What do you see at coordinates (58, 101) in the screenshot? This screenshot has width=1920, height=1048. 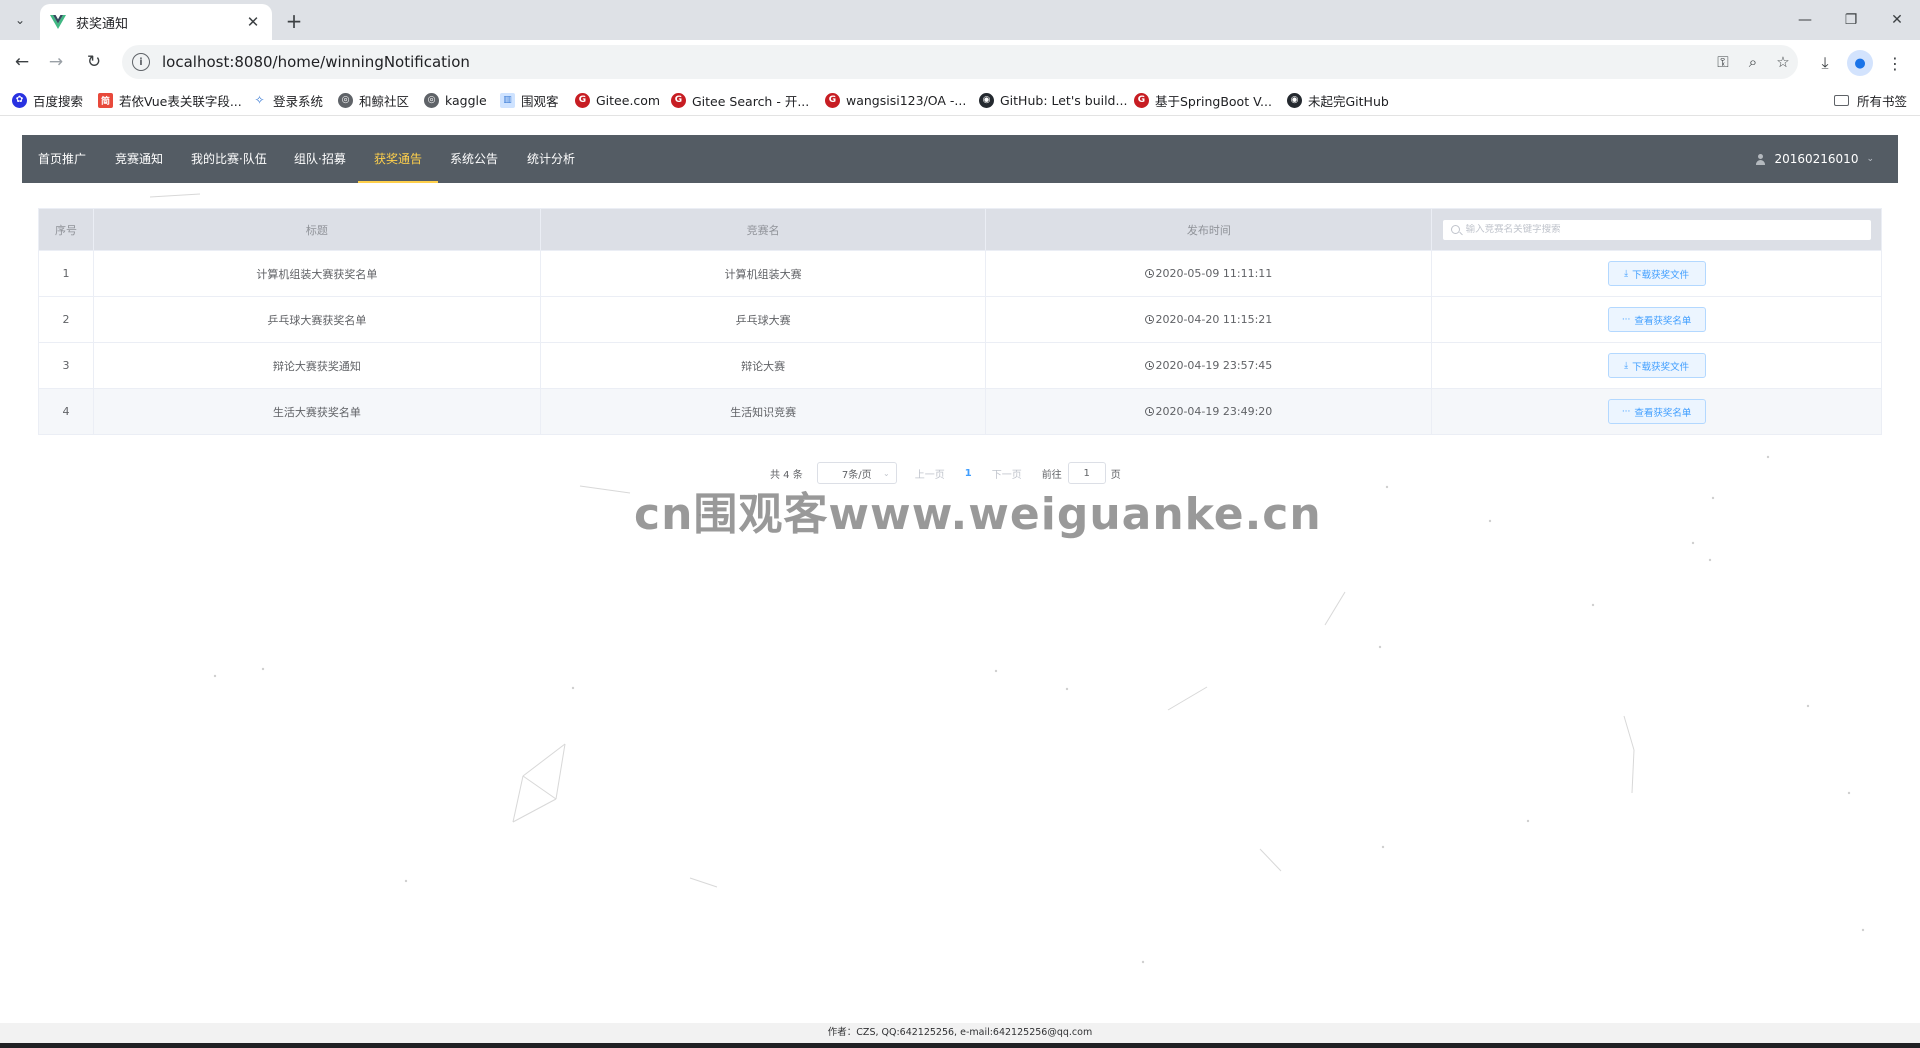 I see `bookmark-label: 百度搜索` at bounding box center [58, 101].